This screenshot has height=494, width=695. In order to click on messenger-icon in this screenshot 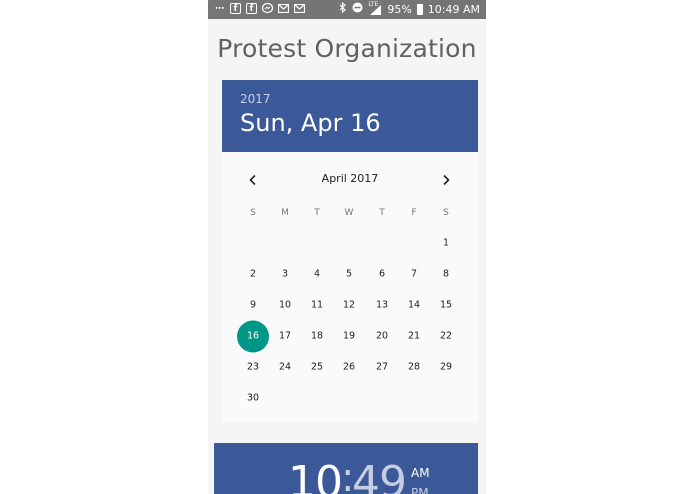, I will do `click(267, 8)`.